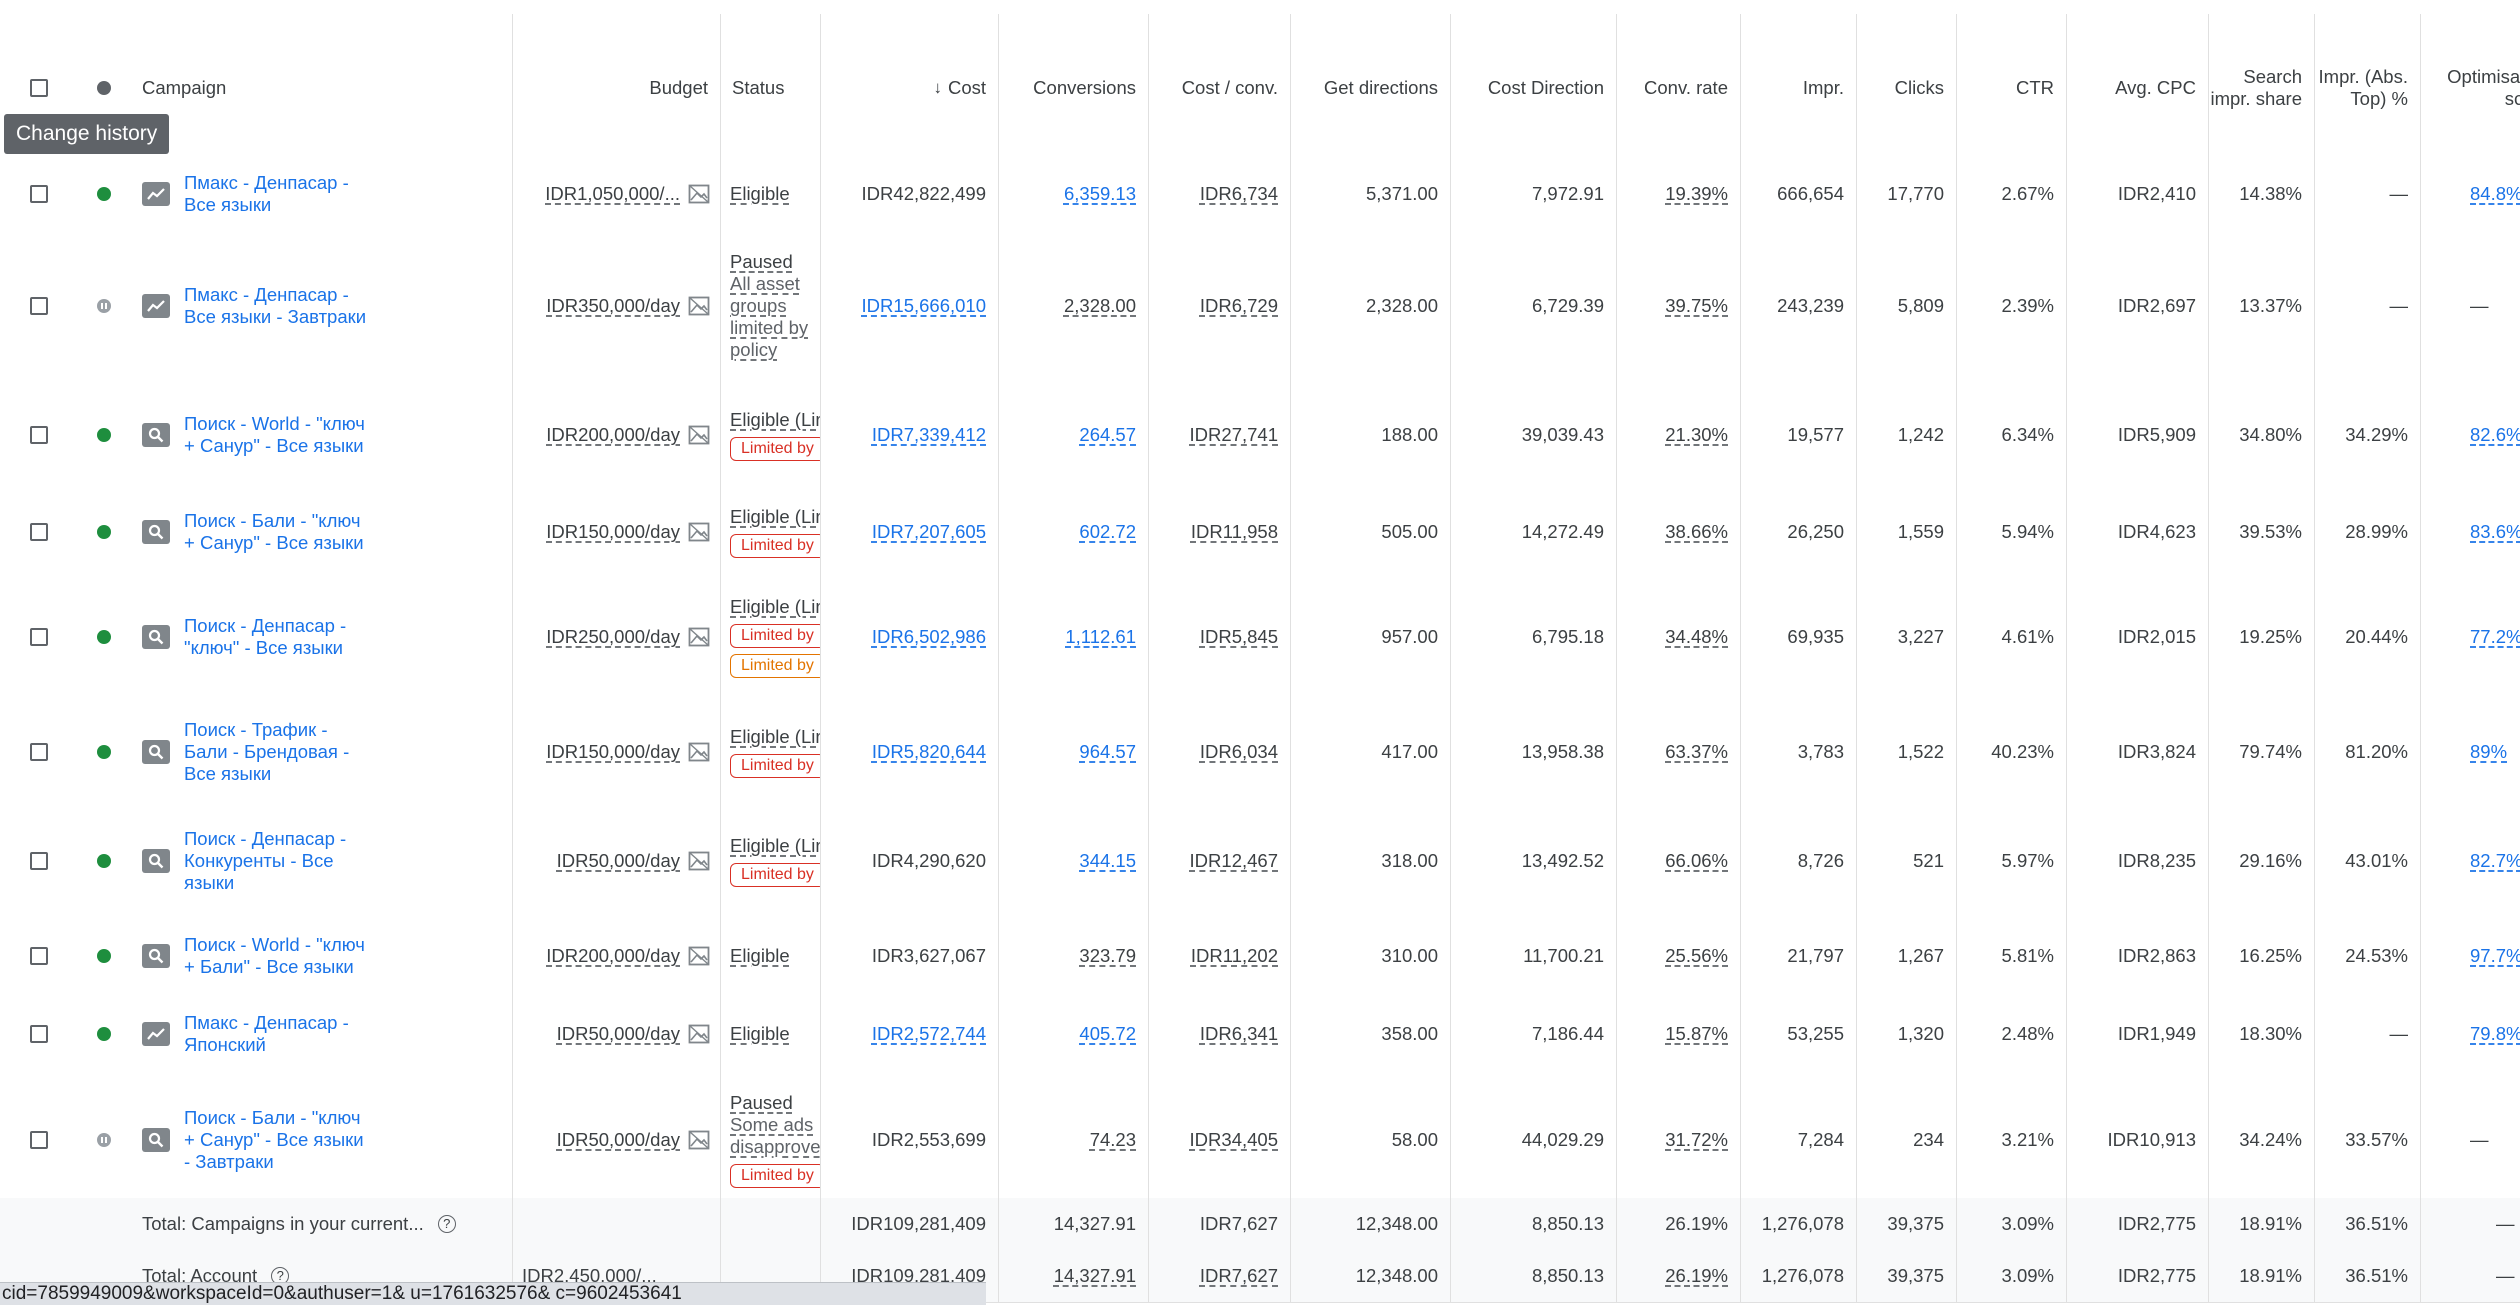 This screenshot has height=1305, width=2520. Describe the element at coordinates (929, 637) in the screenshot. I see `cost-value: IDR6,502,986` at that location.